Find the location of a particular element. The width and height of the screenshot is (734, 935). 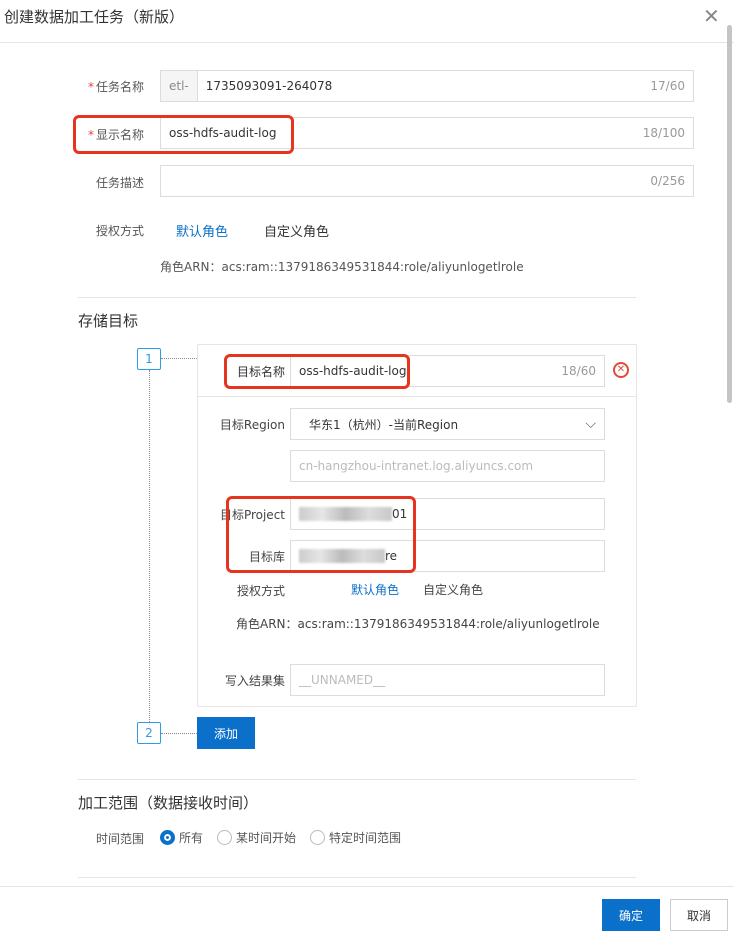

endpoint-value: cn-hangzhou-intranet.log.aliyuncs.com is located at coordinates (416, 466).